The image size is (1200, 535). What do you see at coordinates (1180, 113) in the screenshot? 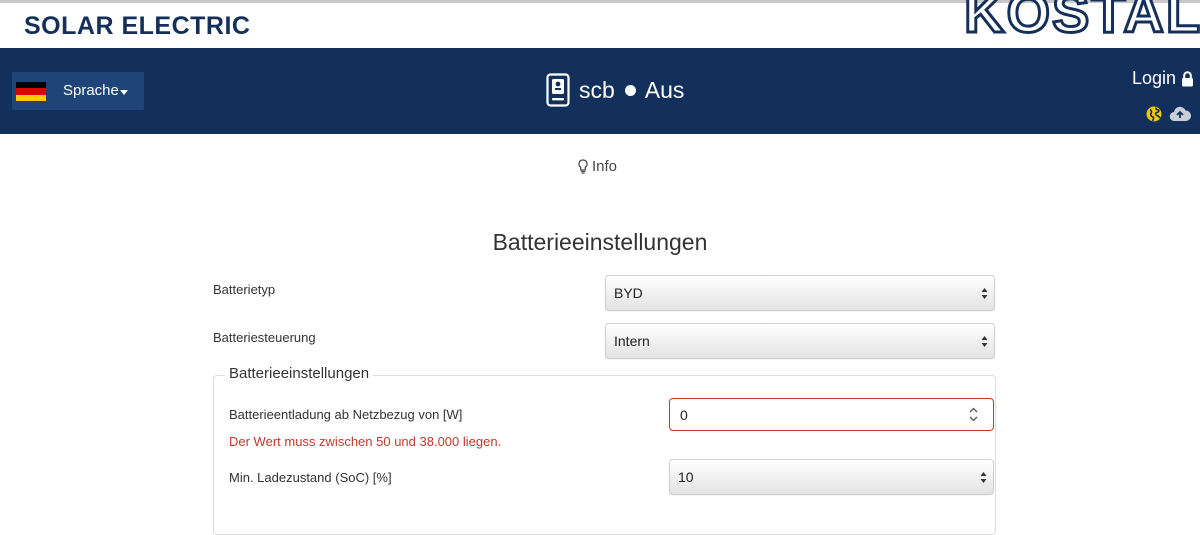
I see `cloud-upload-icon` at bounding box center [1180, 113].